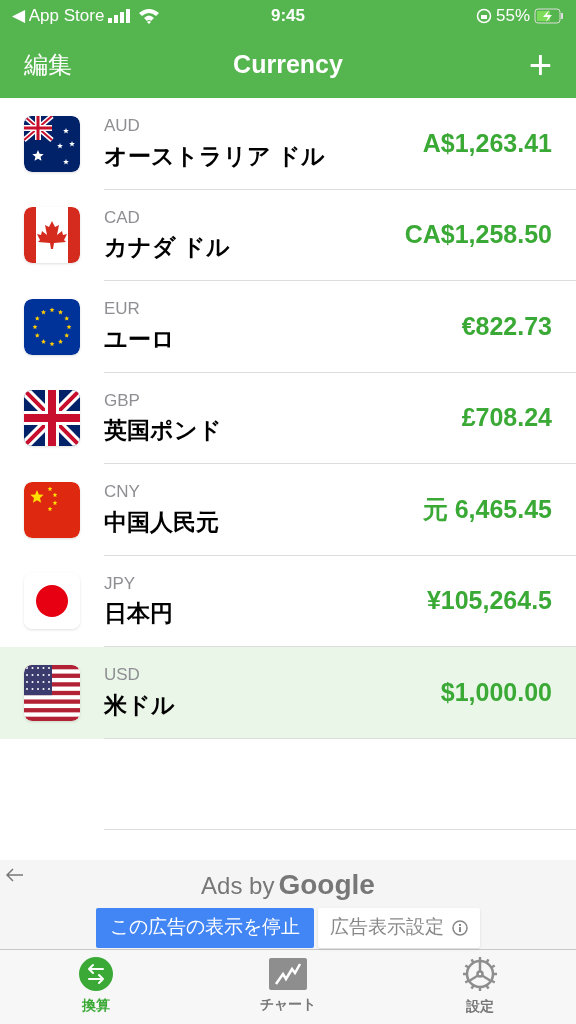 The width and height of the screenshot is (576, 1024). I want to click on currency-amount: £708.24, so click(506, 417).